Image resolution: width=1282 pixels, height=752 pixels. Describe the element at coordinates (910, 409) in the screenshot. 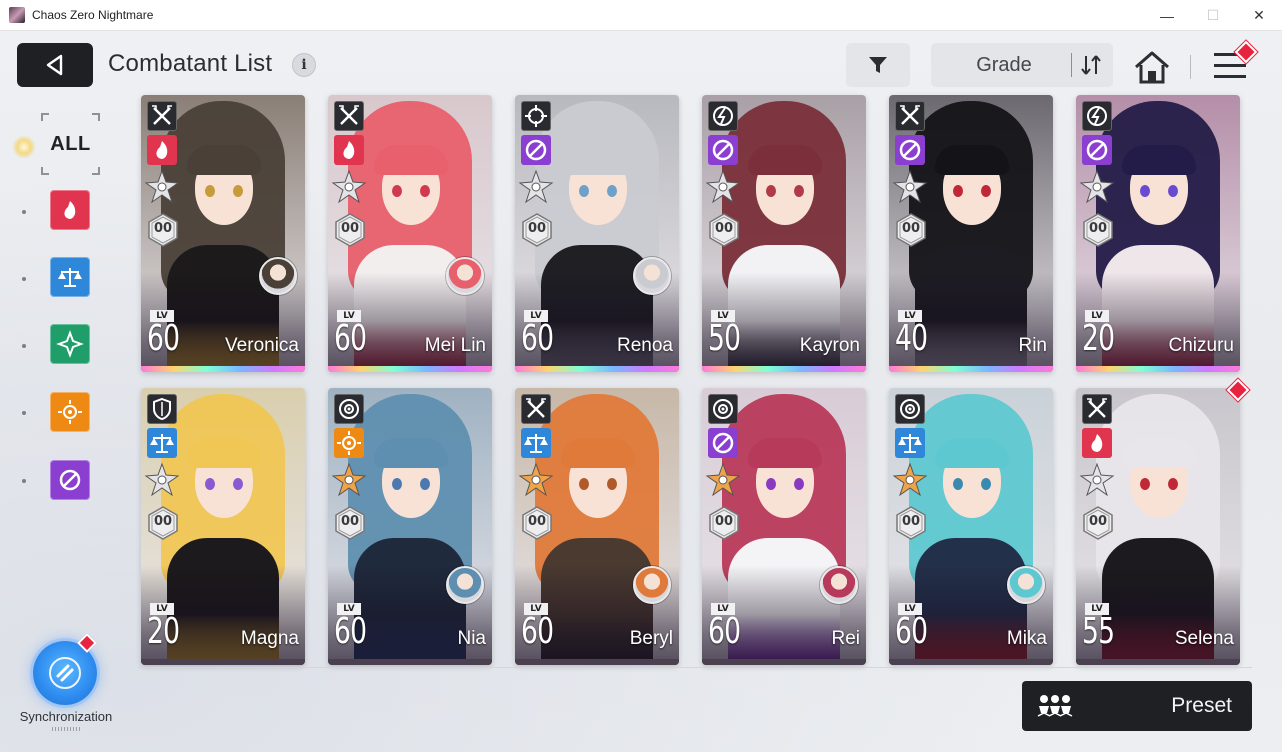

I see `controller-icon` at that location.